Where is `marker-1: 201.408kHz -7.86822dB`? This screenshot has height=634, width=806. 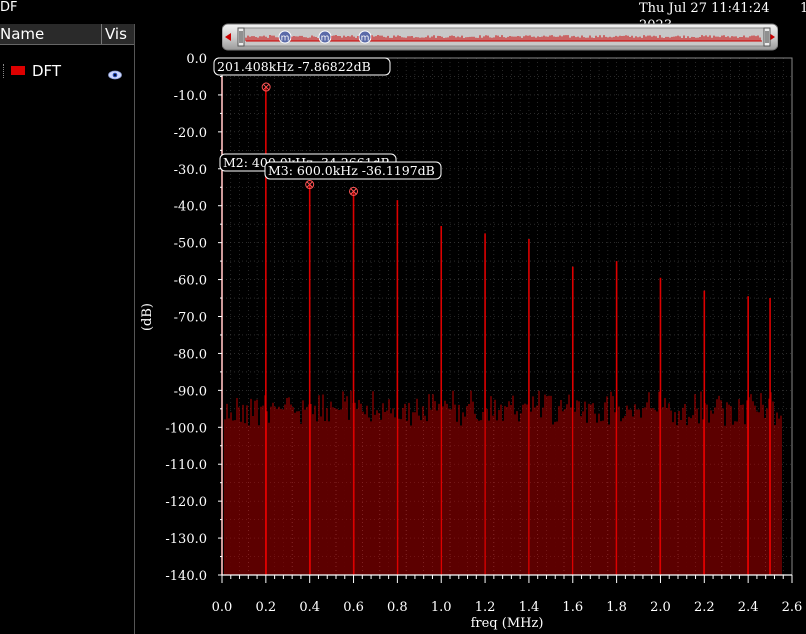
marker-1: 201.408kHz -7.86822dB is located at coordinates (302, 74).